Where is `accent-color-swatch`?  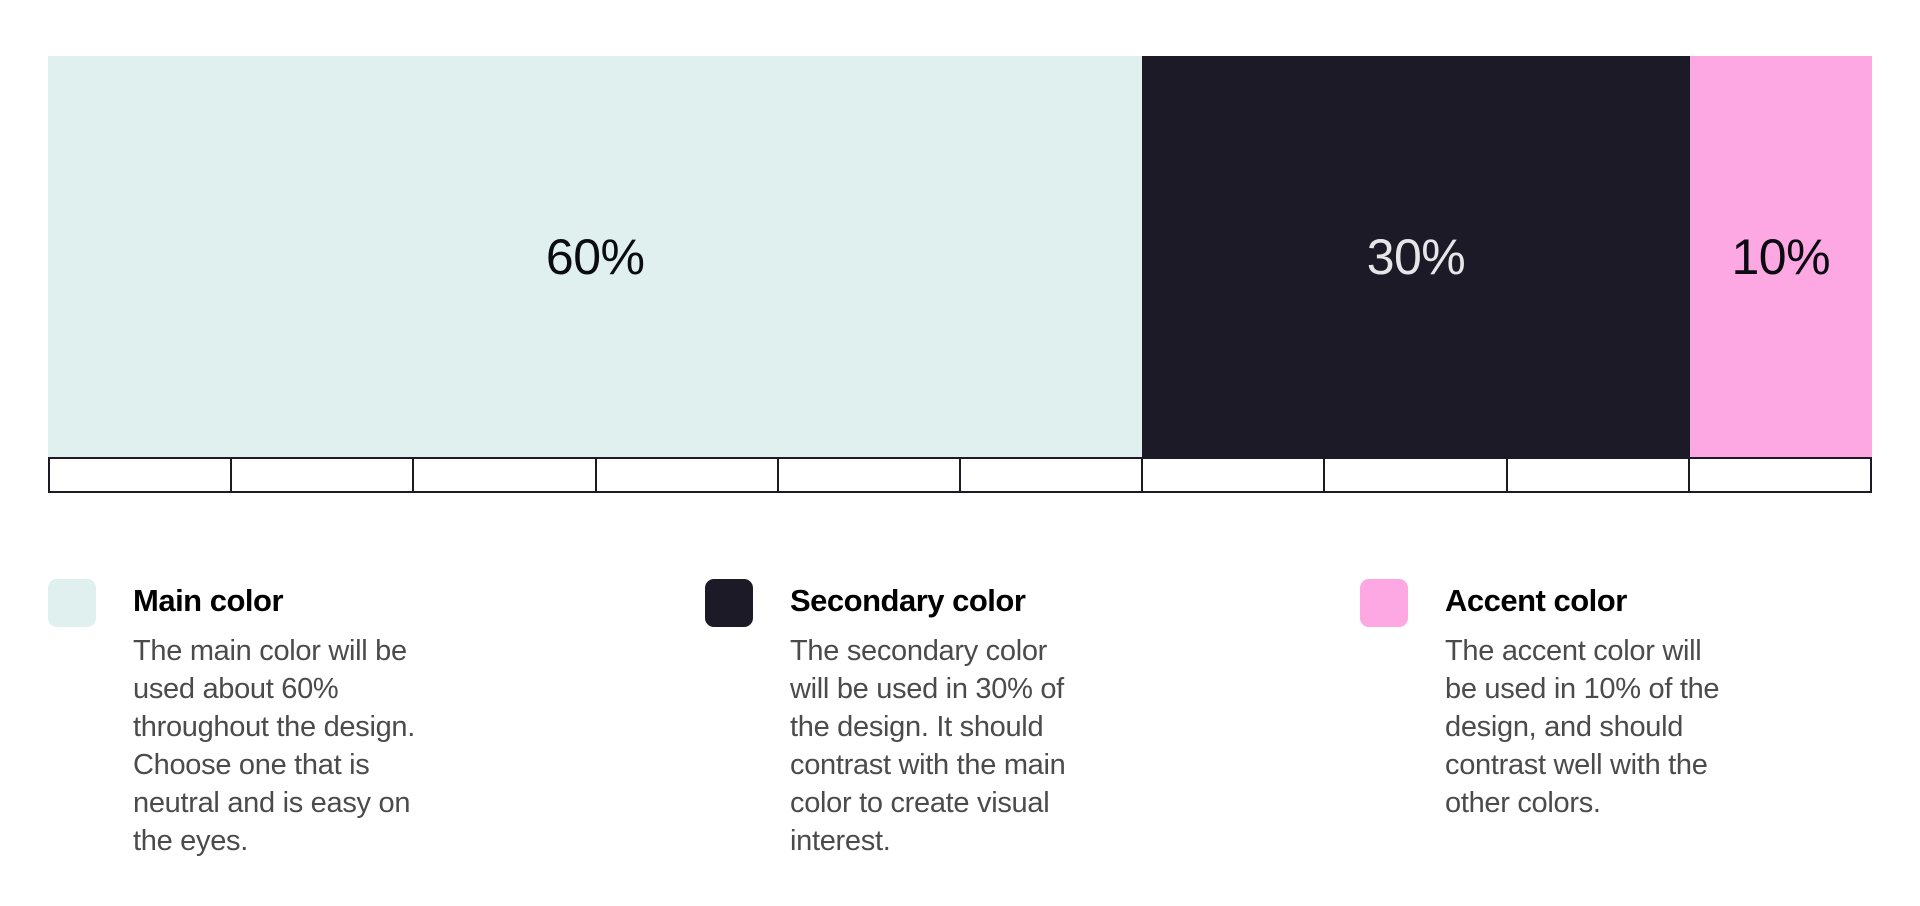 accent-color-swatch is located at coordinates (1384, 603).